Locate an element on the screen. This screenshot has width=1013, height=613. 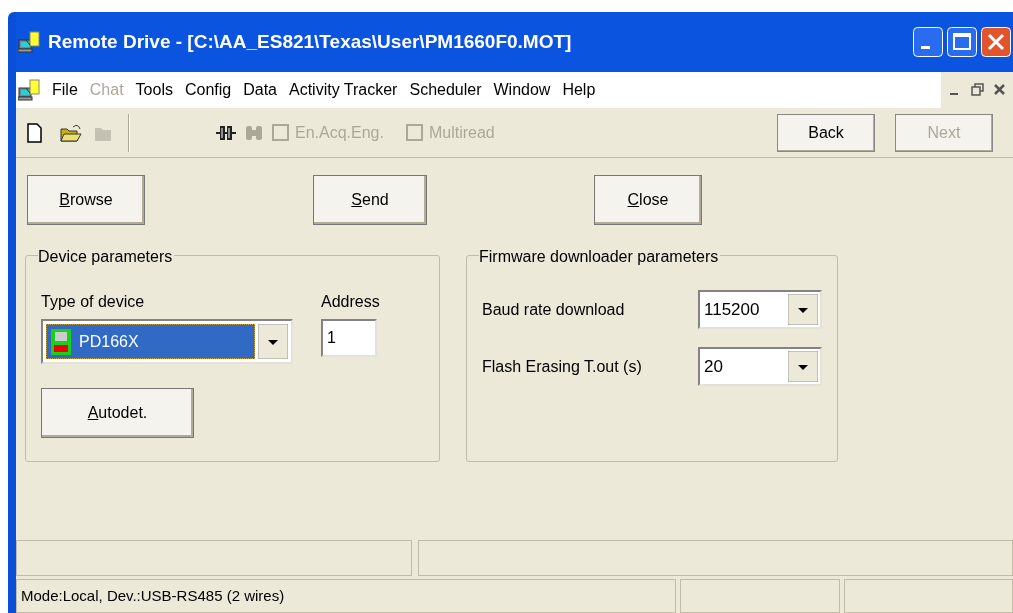
dropdown: 20 is located at coordinates (760, 366).